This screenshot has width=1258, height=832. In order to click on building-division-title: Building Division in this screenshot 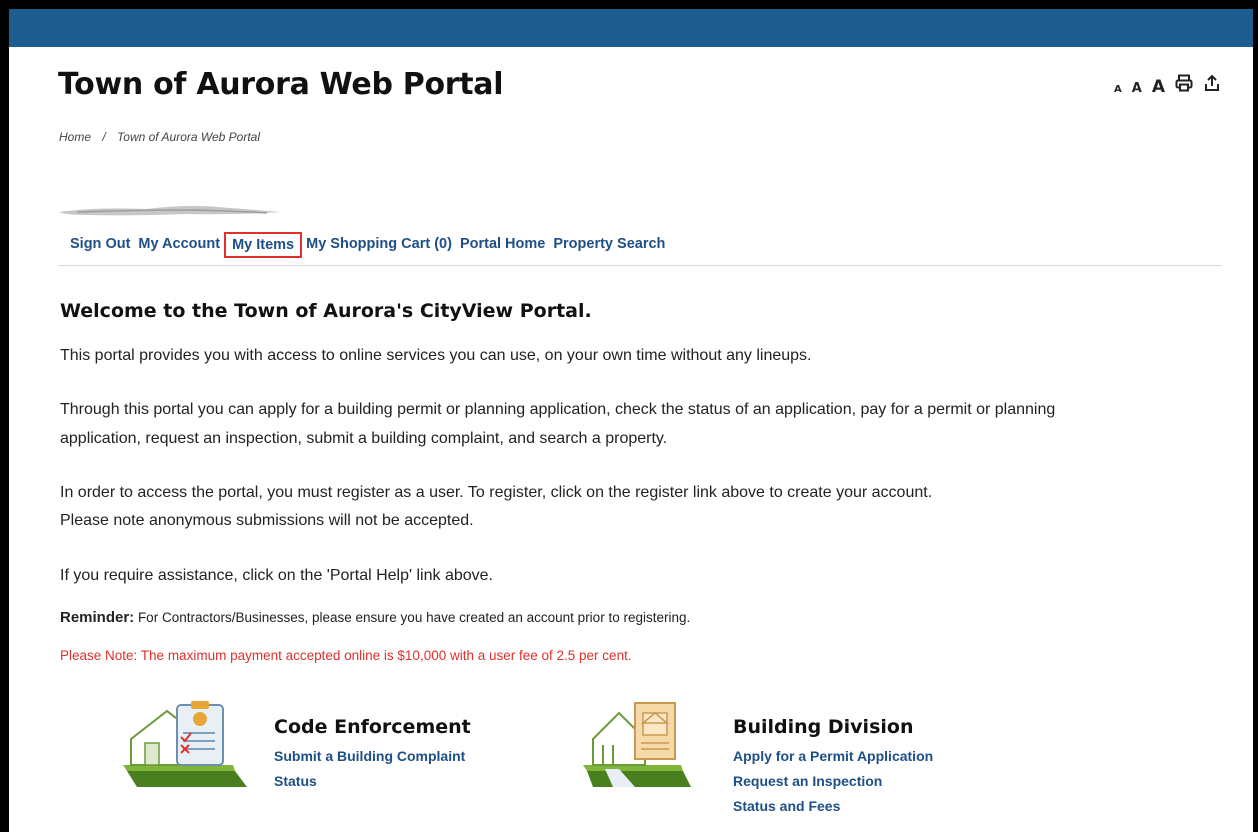, I will do `click(823, 727)`.